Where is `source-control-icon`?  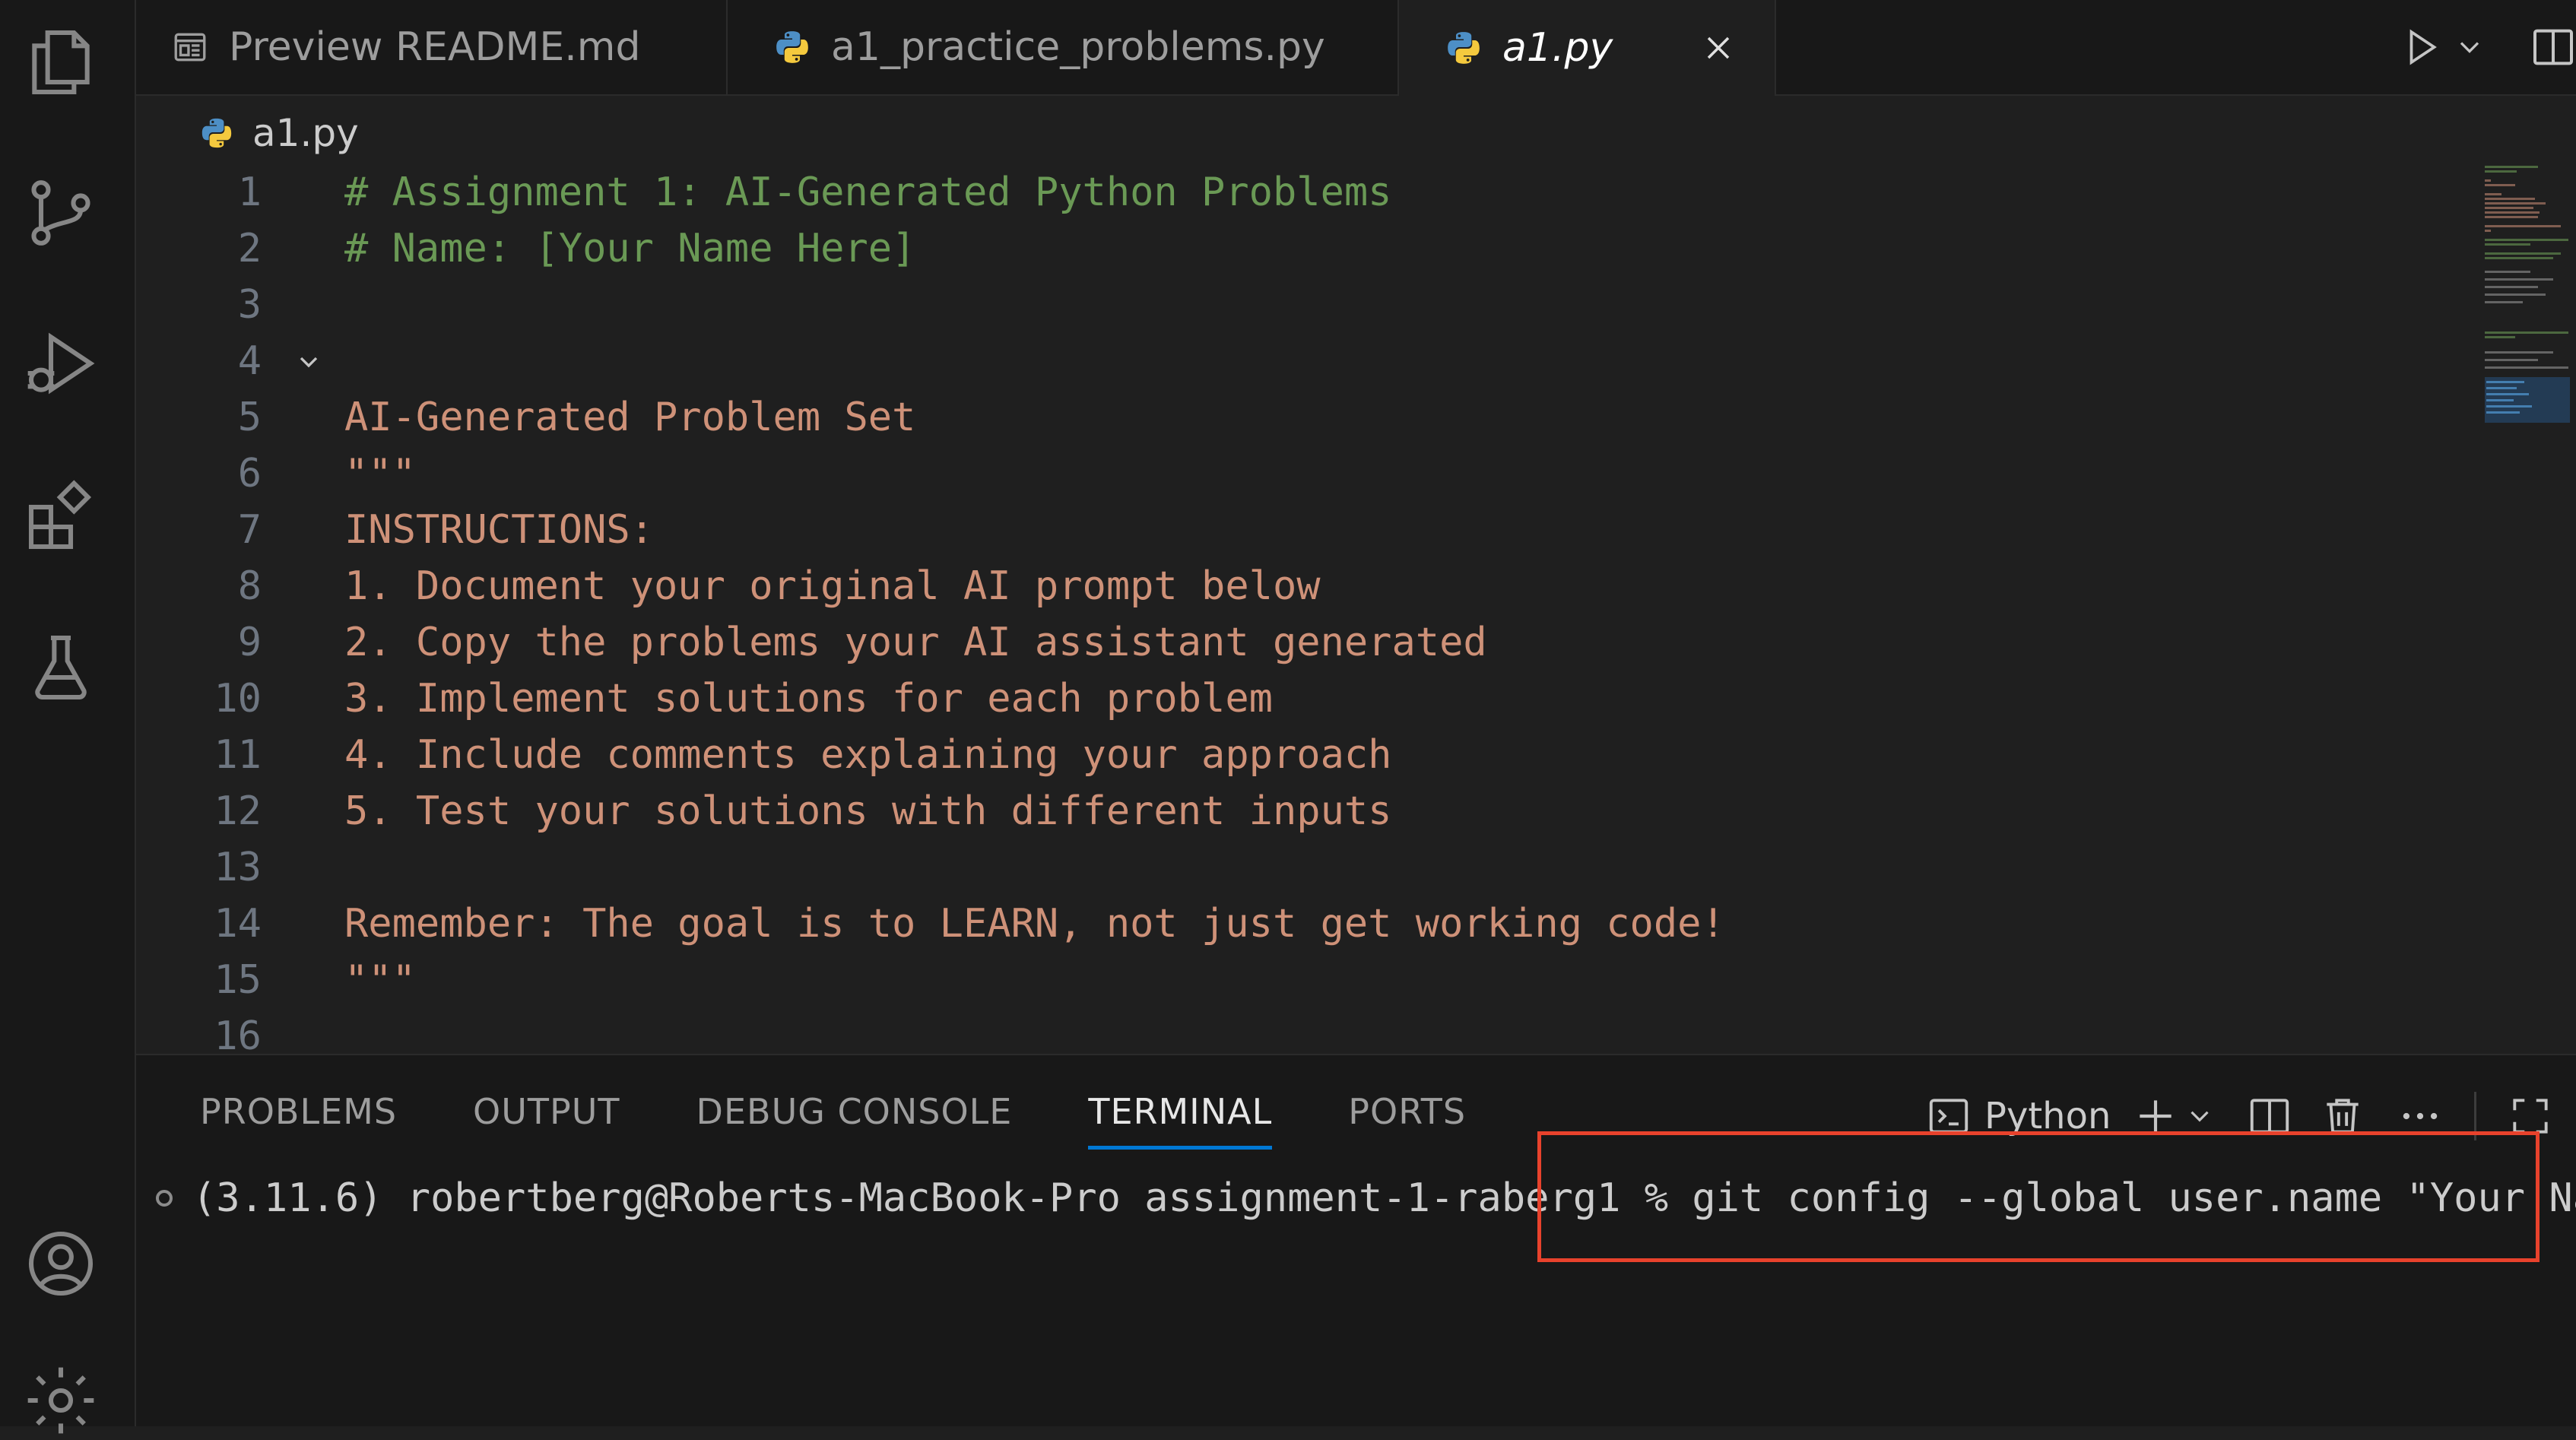
source-control-icon is located at coordinates (61, 212).